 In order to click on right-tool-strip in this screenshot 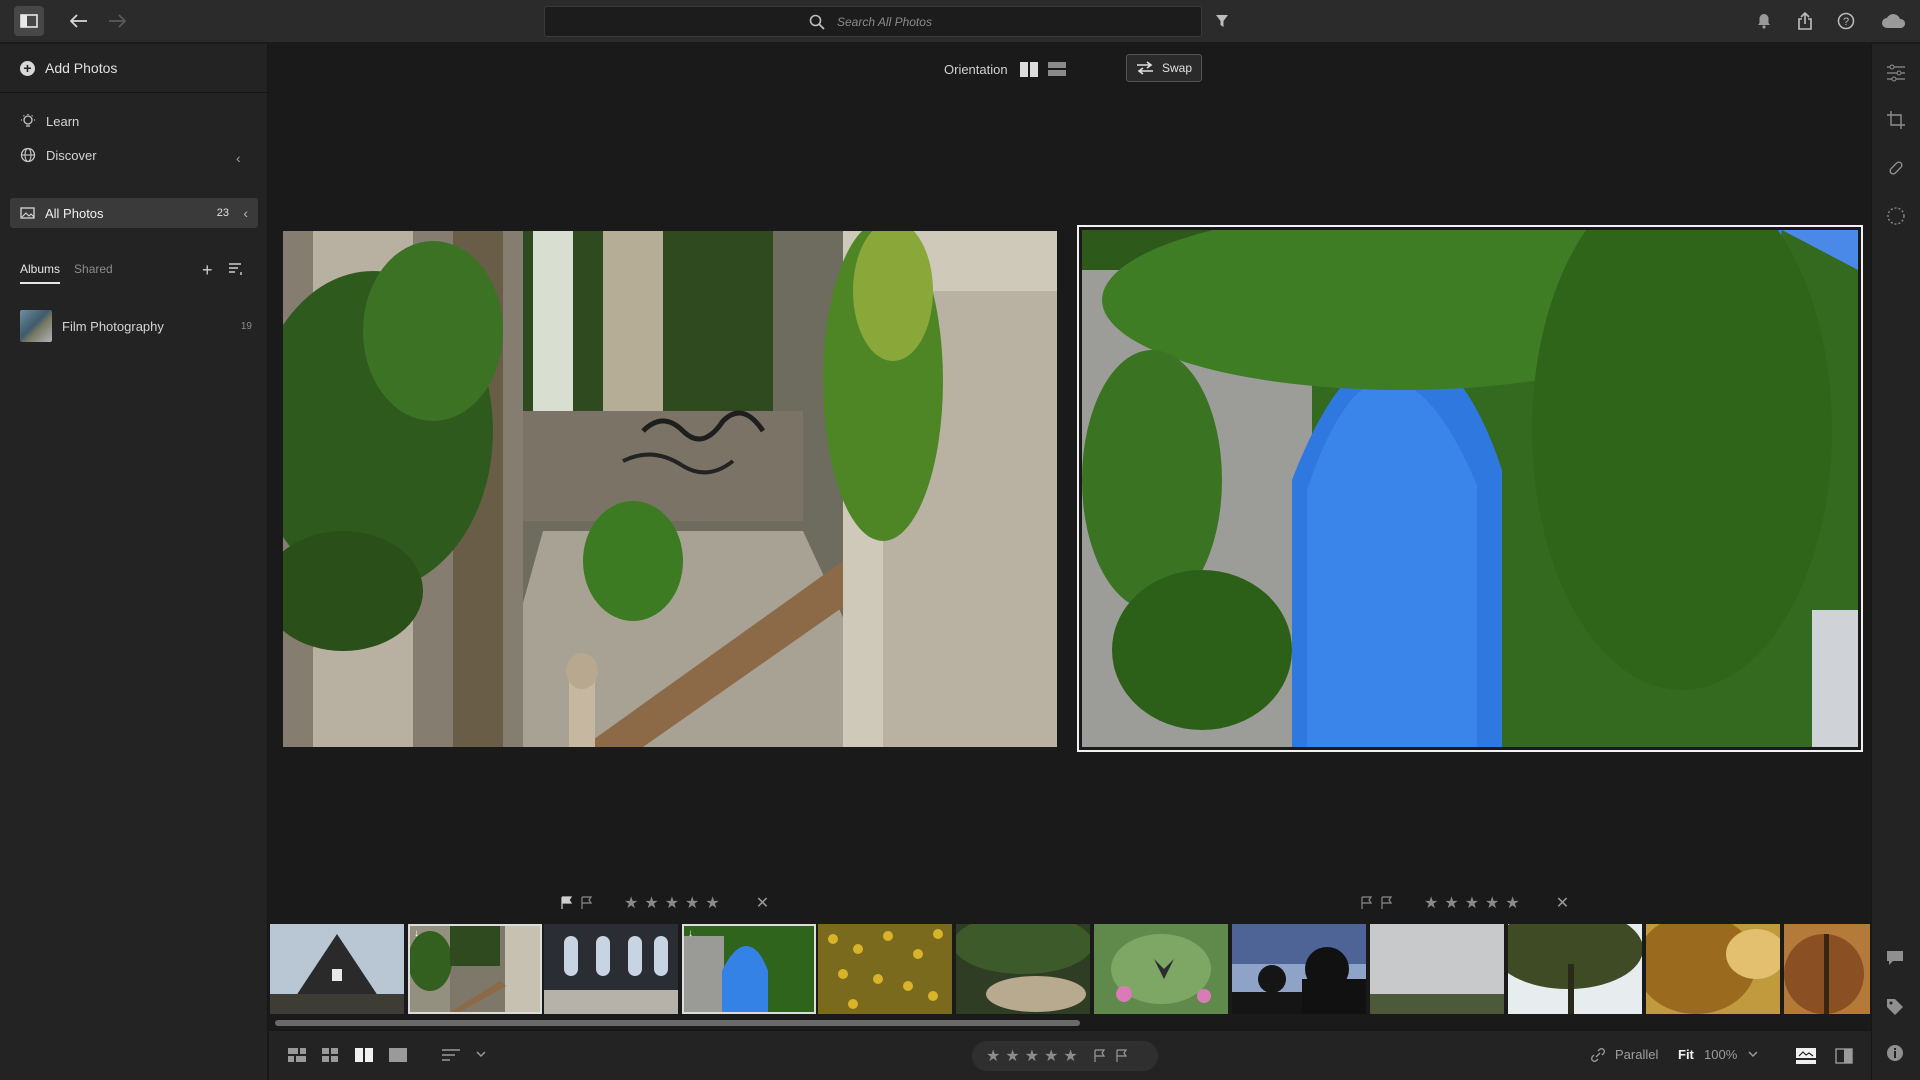, I will do `click(1895, 562)`.